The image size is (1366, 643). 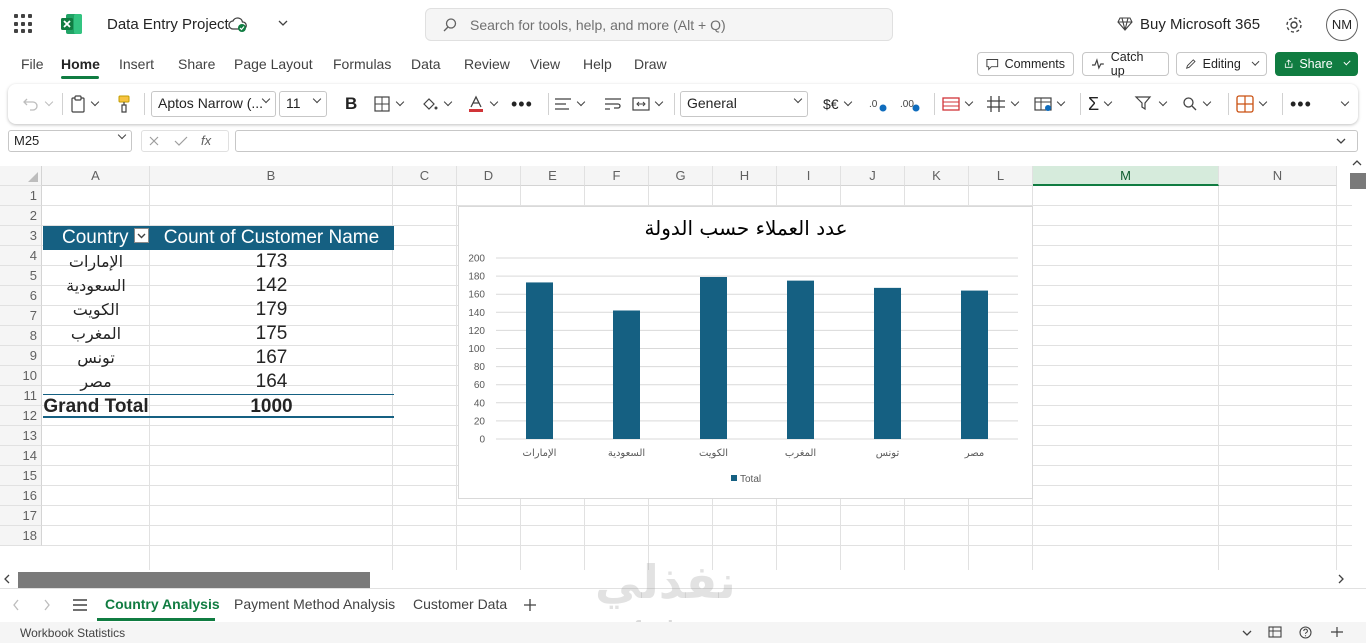 What do you see at coordinates (545, 64) in the screenshot?
I see `tab-view: View` at bounding box center [545, 64].